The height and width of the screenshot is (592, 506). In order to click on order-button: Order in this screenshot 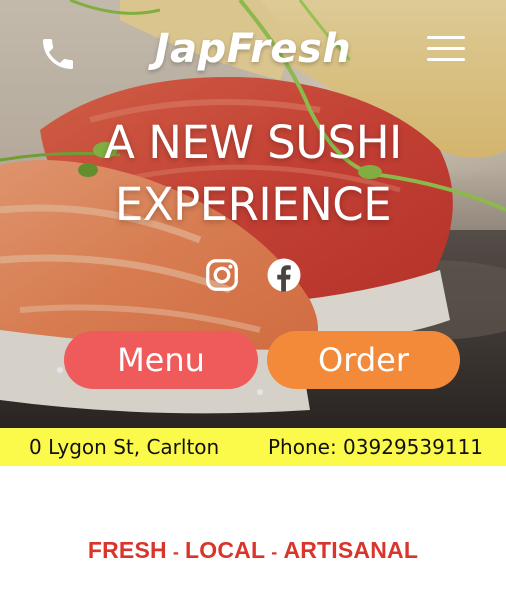, I will do `click(363, 360)`.